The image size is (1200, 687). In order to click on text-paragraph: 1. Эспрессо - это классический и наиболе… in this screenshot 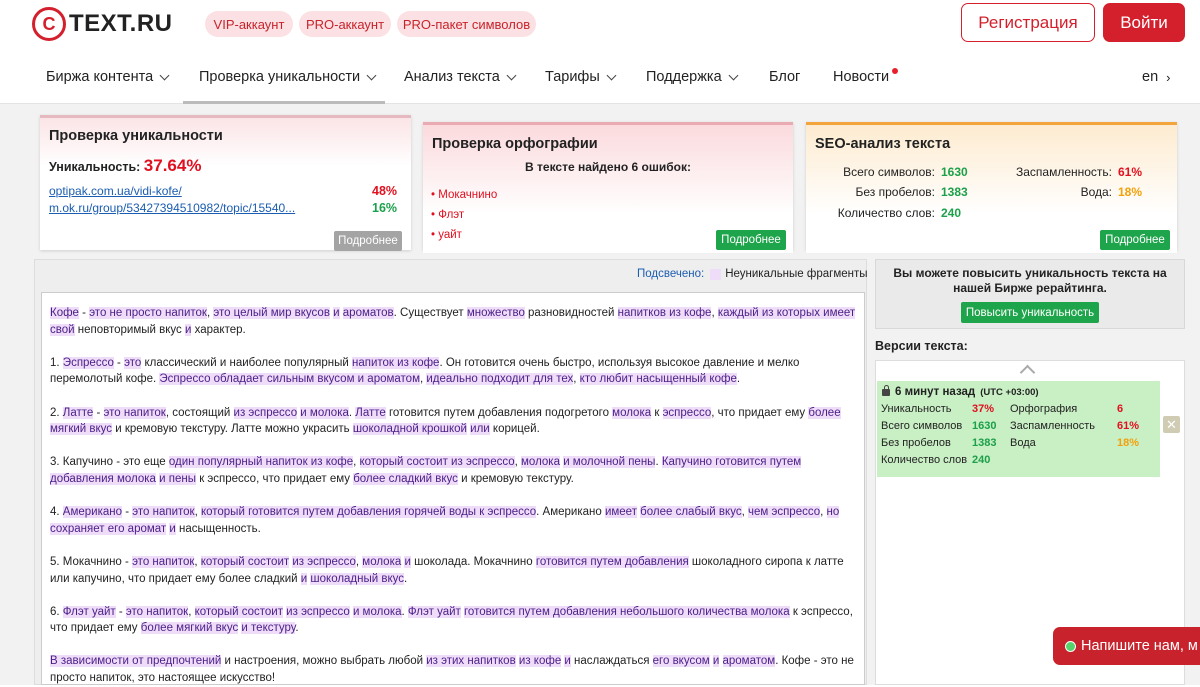, I will do `click(425, 371)`.